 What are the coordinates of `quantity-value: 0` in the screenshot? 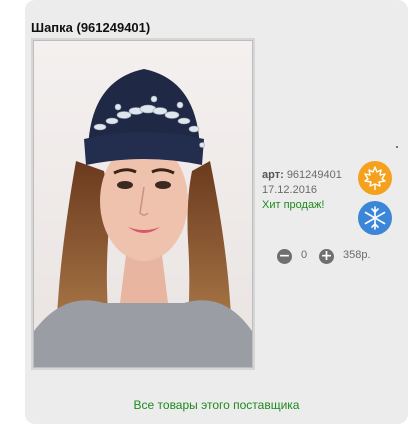 It's located at (304, 255).